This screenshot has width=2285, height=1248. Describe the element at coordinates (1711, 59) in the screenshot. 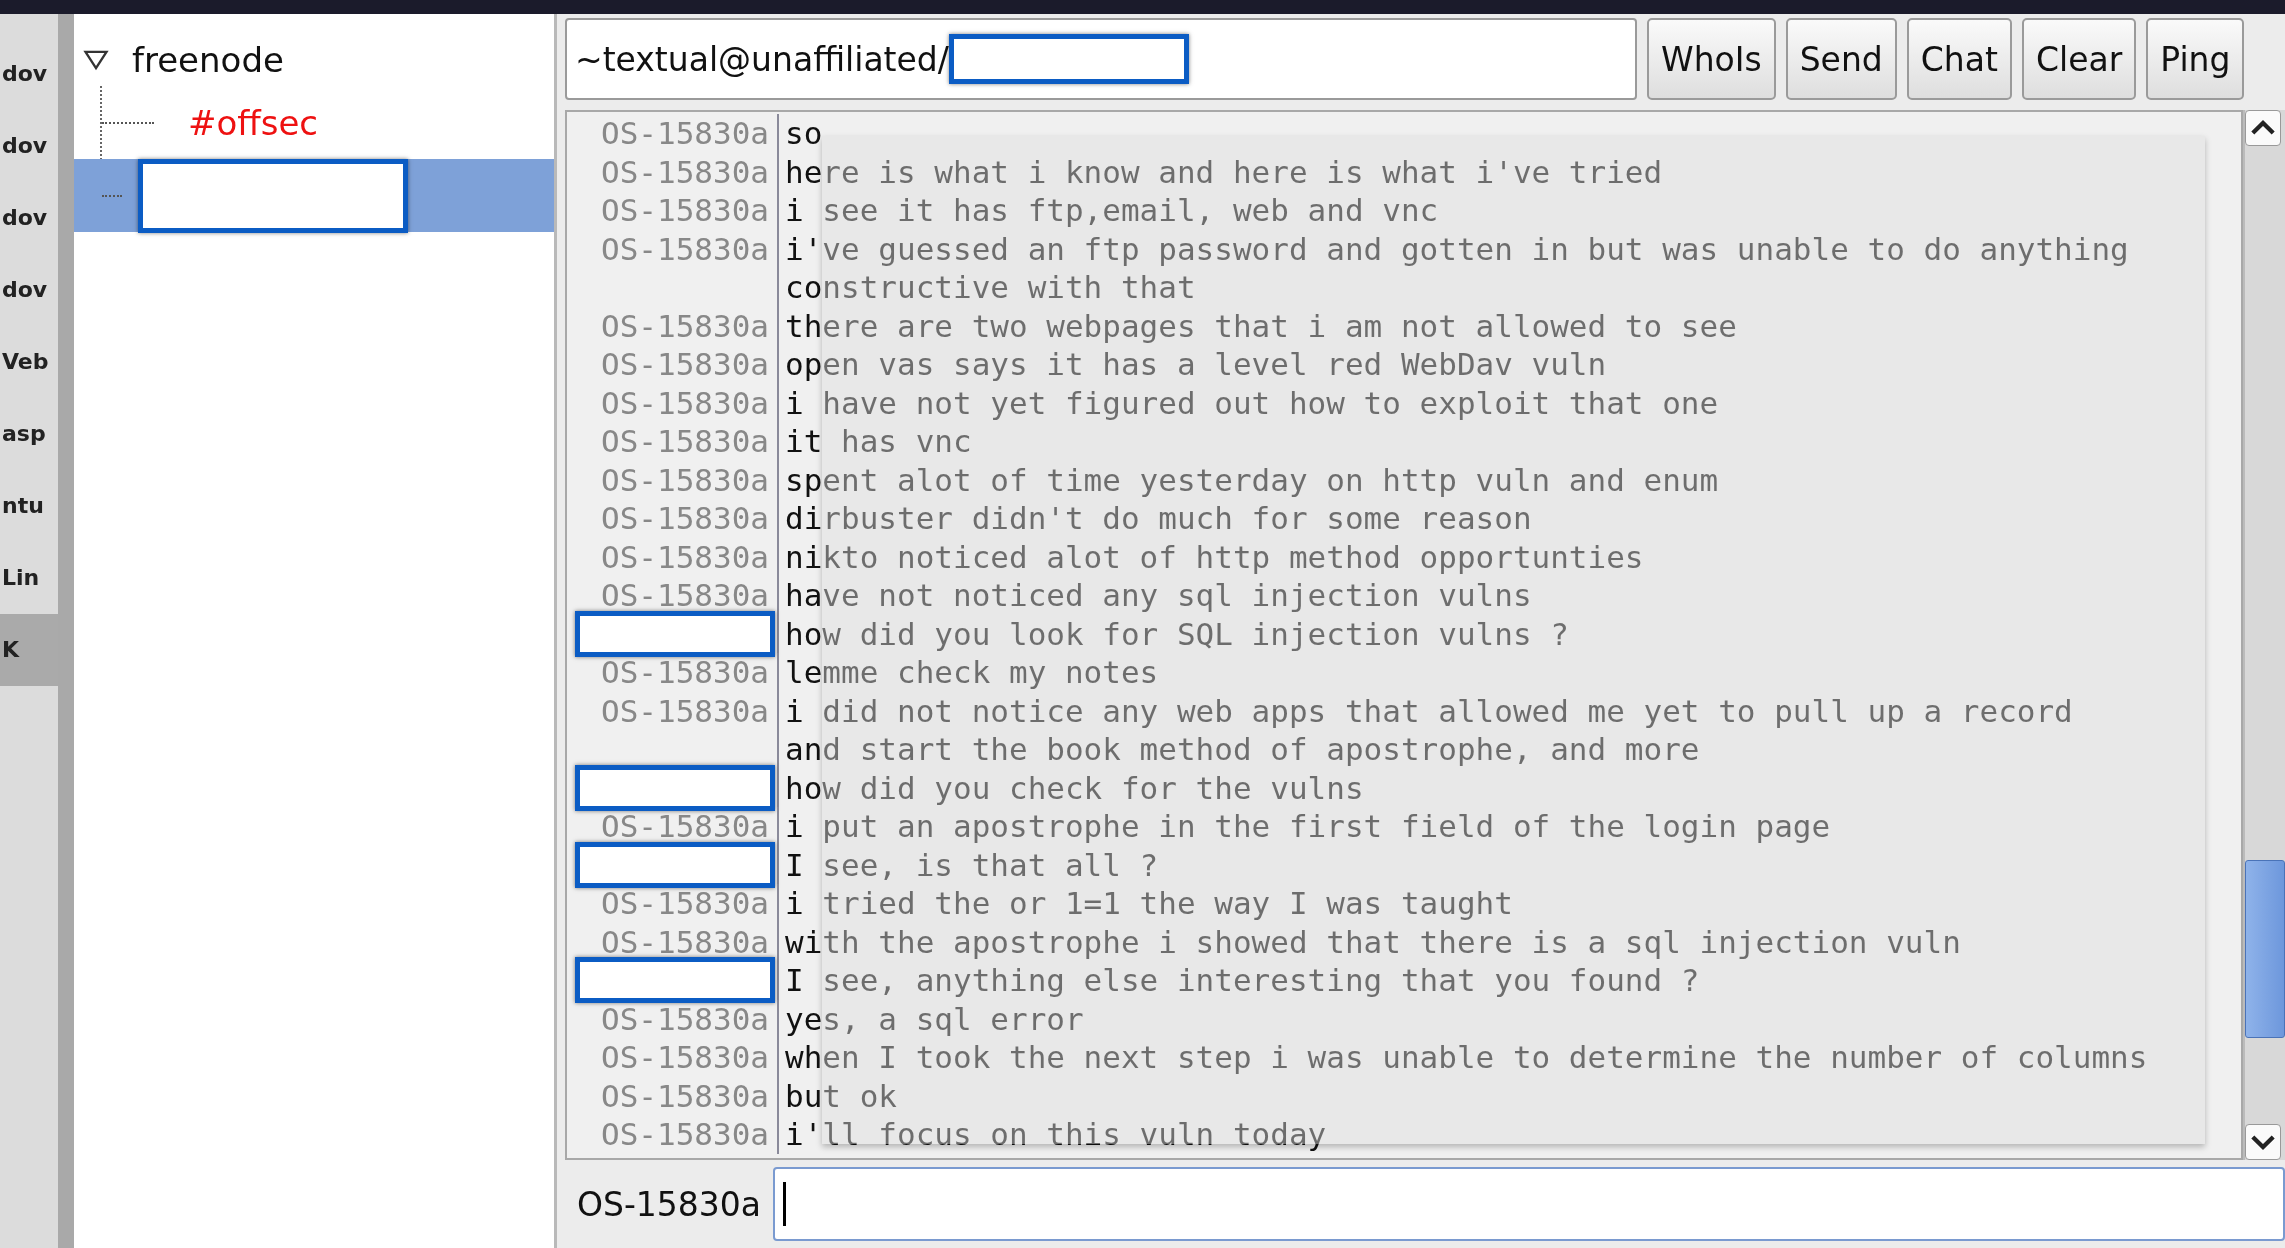

I see `toolbar-button: WhoIs` at that location.